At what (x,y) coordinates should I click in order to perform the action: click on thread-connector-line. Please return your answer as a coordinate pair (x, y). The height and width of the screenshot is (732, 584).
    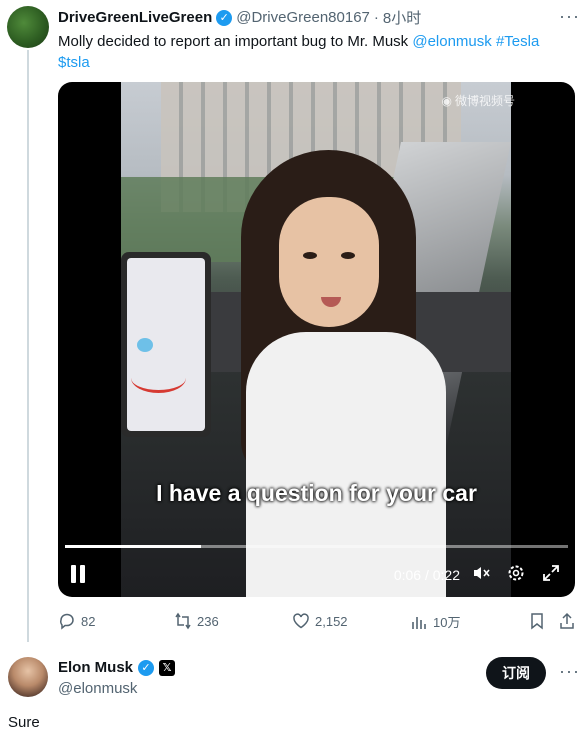
    Looking at the image, I should click on (28, 346).